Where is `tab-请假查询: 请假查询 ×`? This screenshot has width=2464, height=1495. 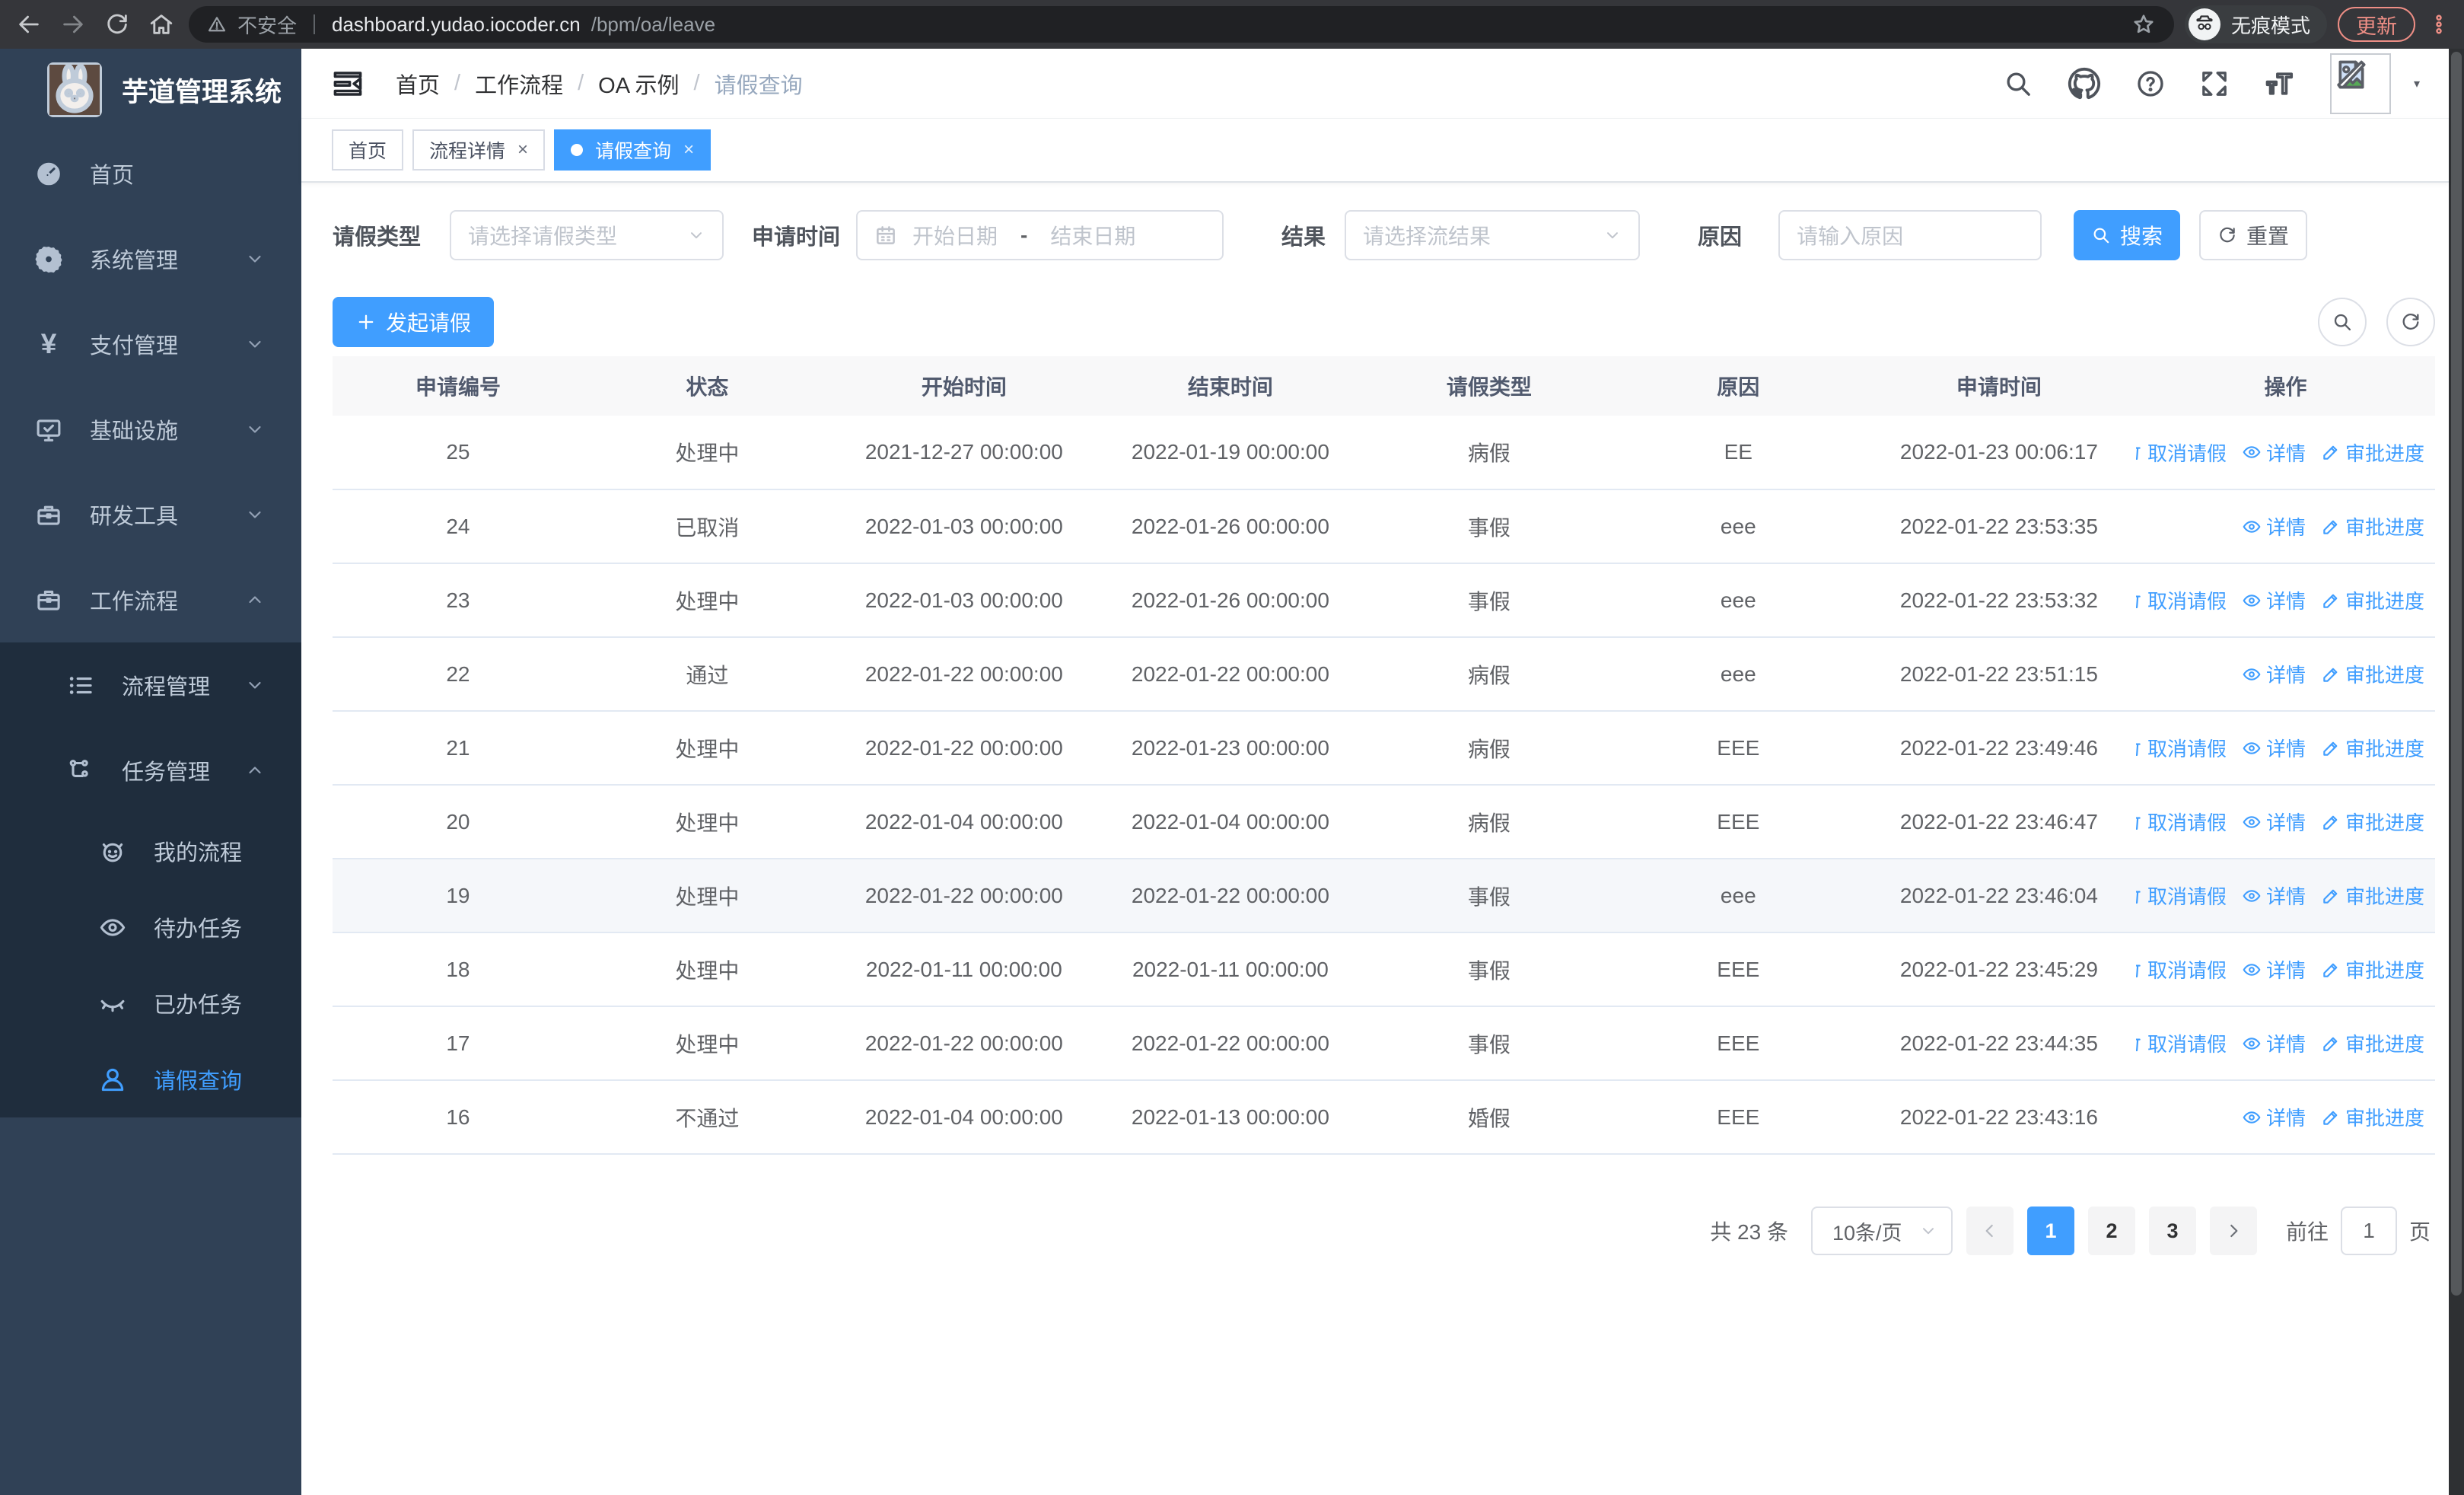
tab-请假查询: 请假查询 × is located at coordinates (633, 150).